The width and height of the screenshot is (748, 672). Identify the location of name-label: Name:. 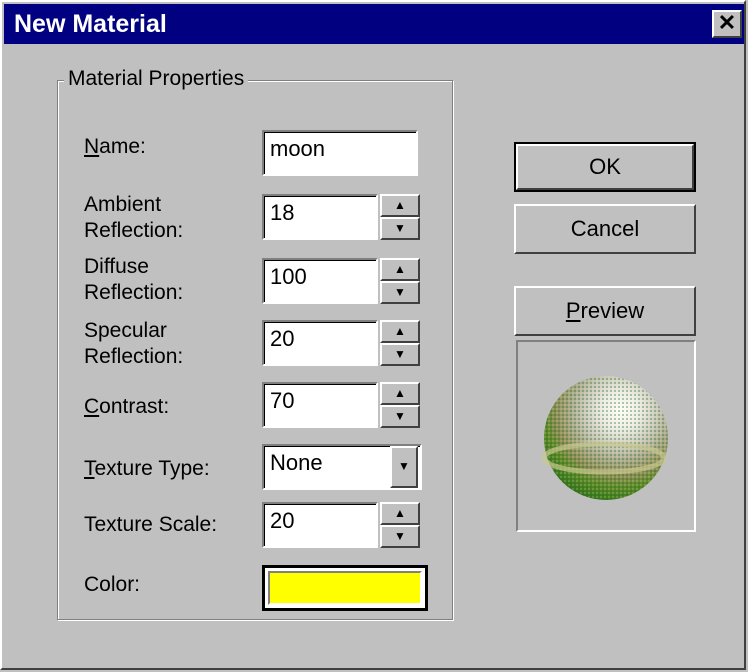
(115, 146).